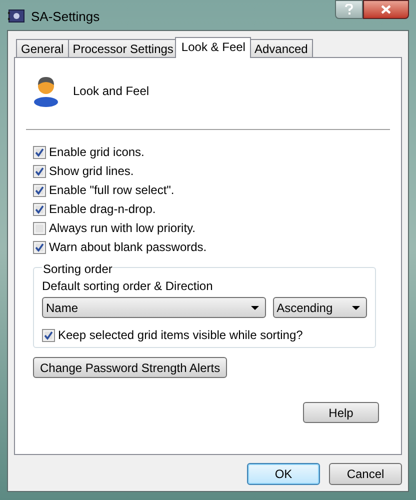  Describe the element at coordinates (281, 48) in the screenshot. I see `tab: Advanced` at that location.